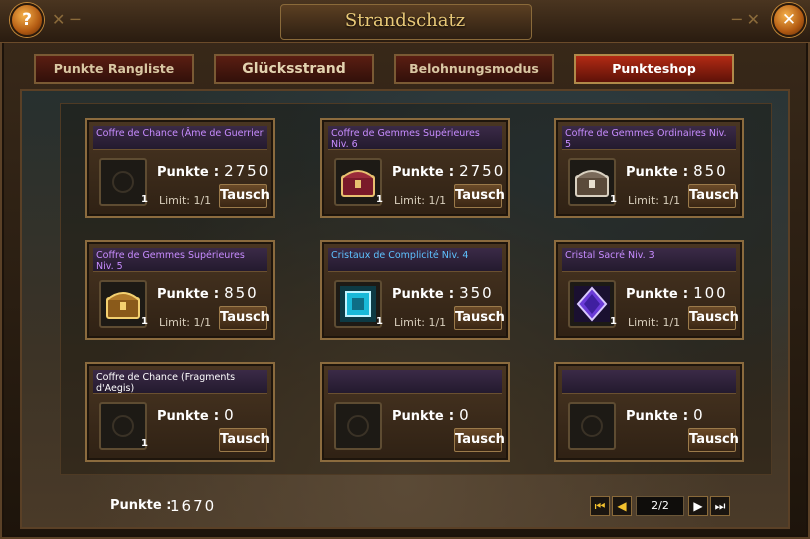 This screenshot has width=810, height=539. Describe the element at coordinates (789, 20) in the screenshot. I see `close-button: ✕` at that location.